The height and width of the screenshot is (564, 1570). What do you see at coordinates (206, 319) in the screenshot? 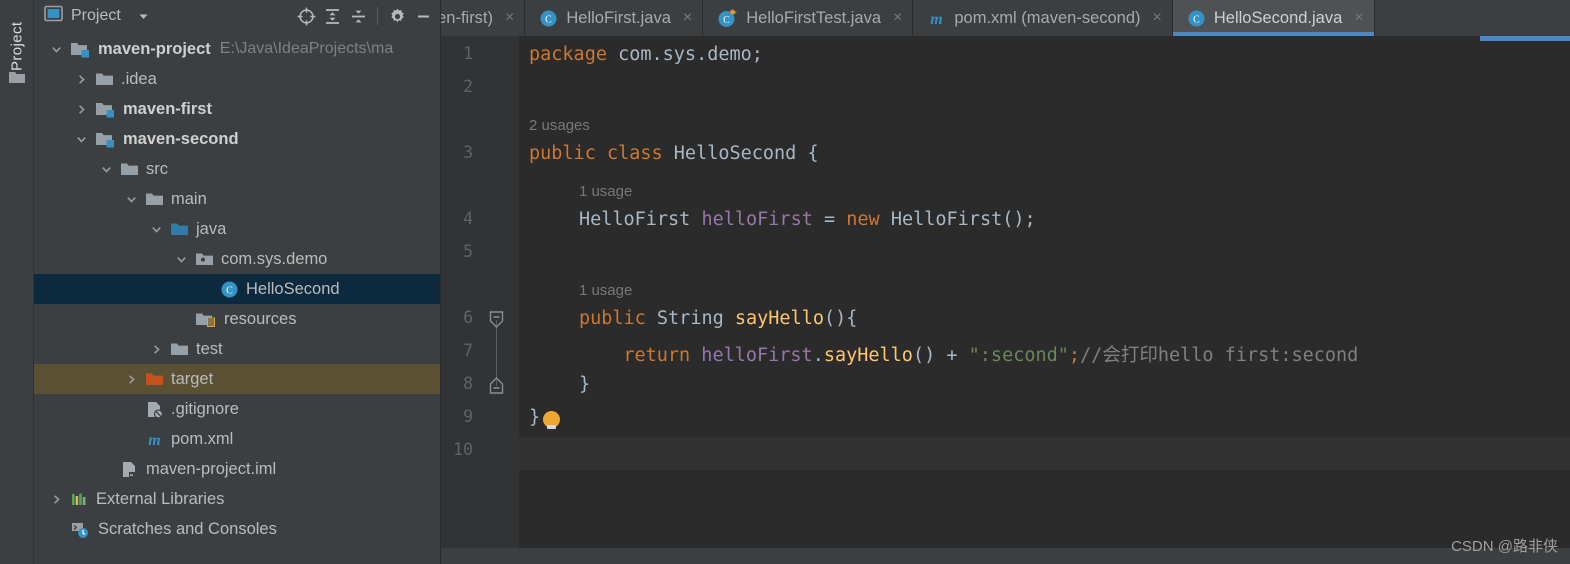
I see `resources-folder-icon` at bounding box center [206, 319].